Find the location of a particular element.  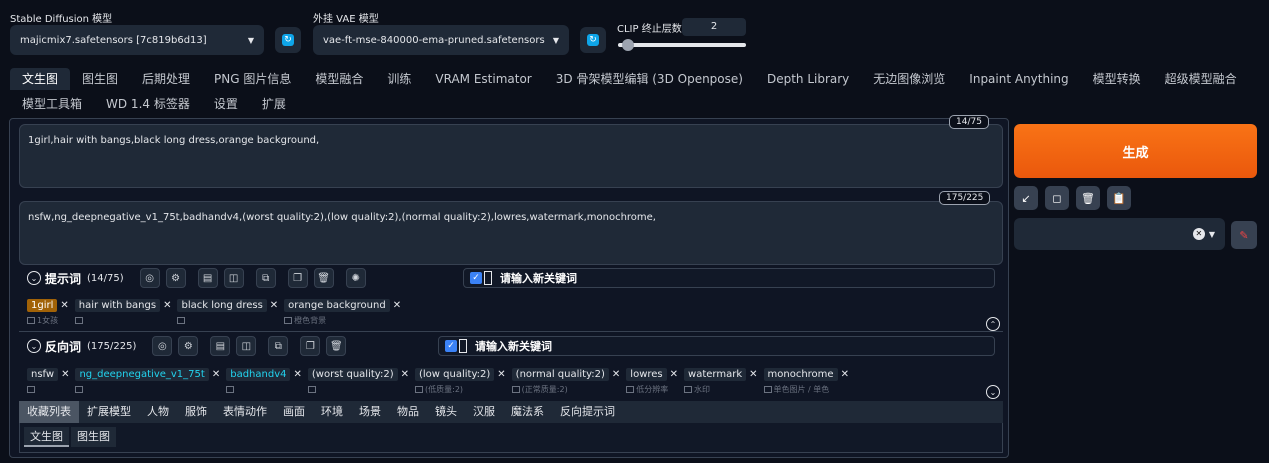

collapse-icon: ⌄ is located at coordinates (34, 346).